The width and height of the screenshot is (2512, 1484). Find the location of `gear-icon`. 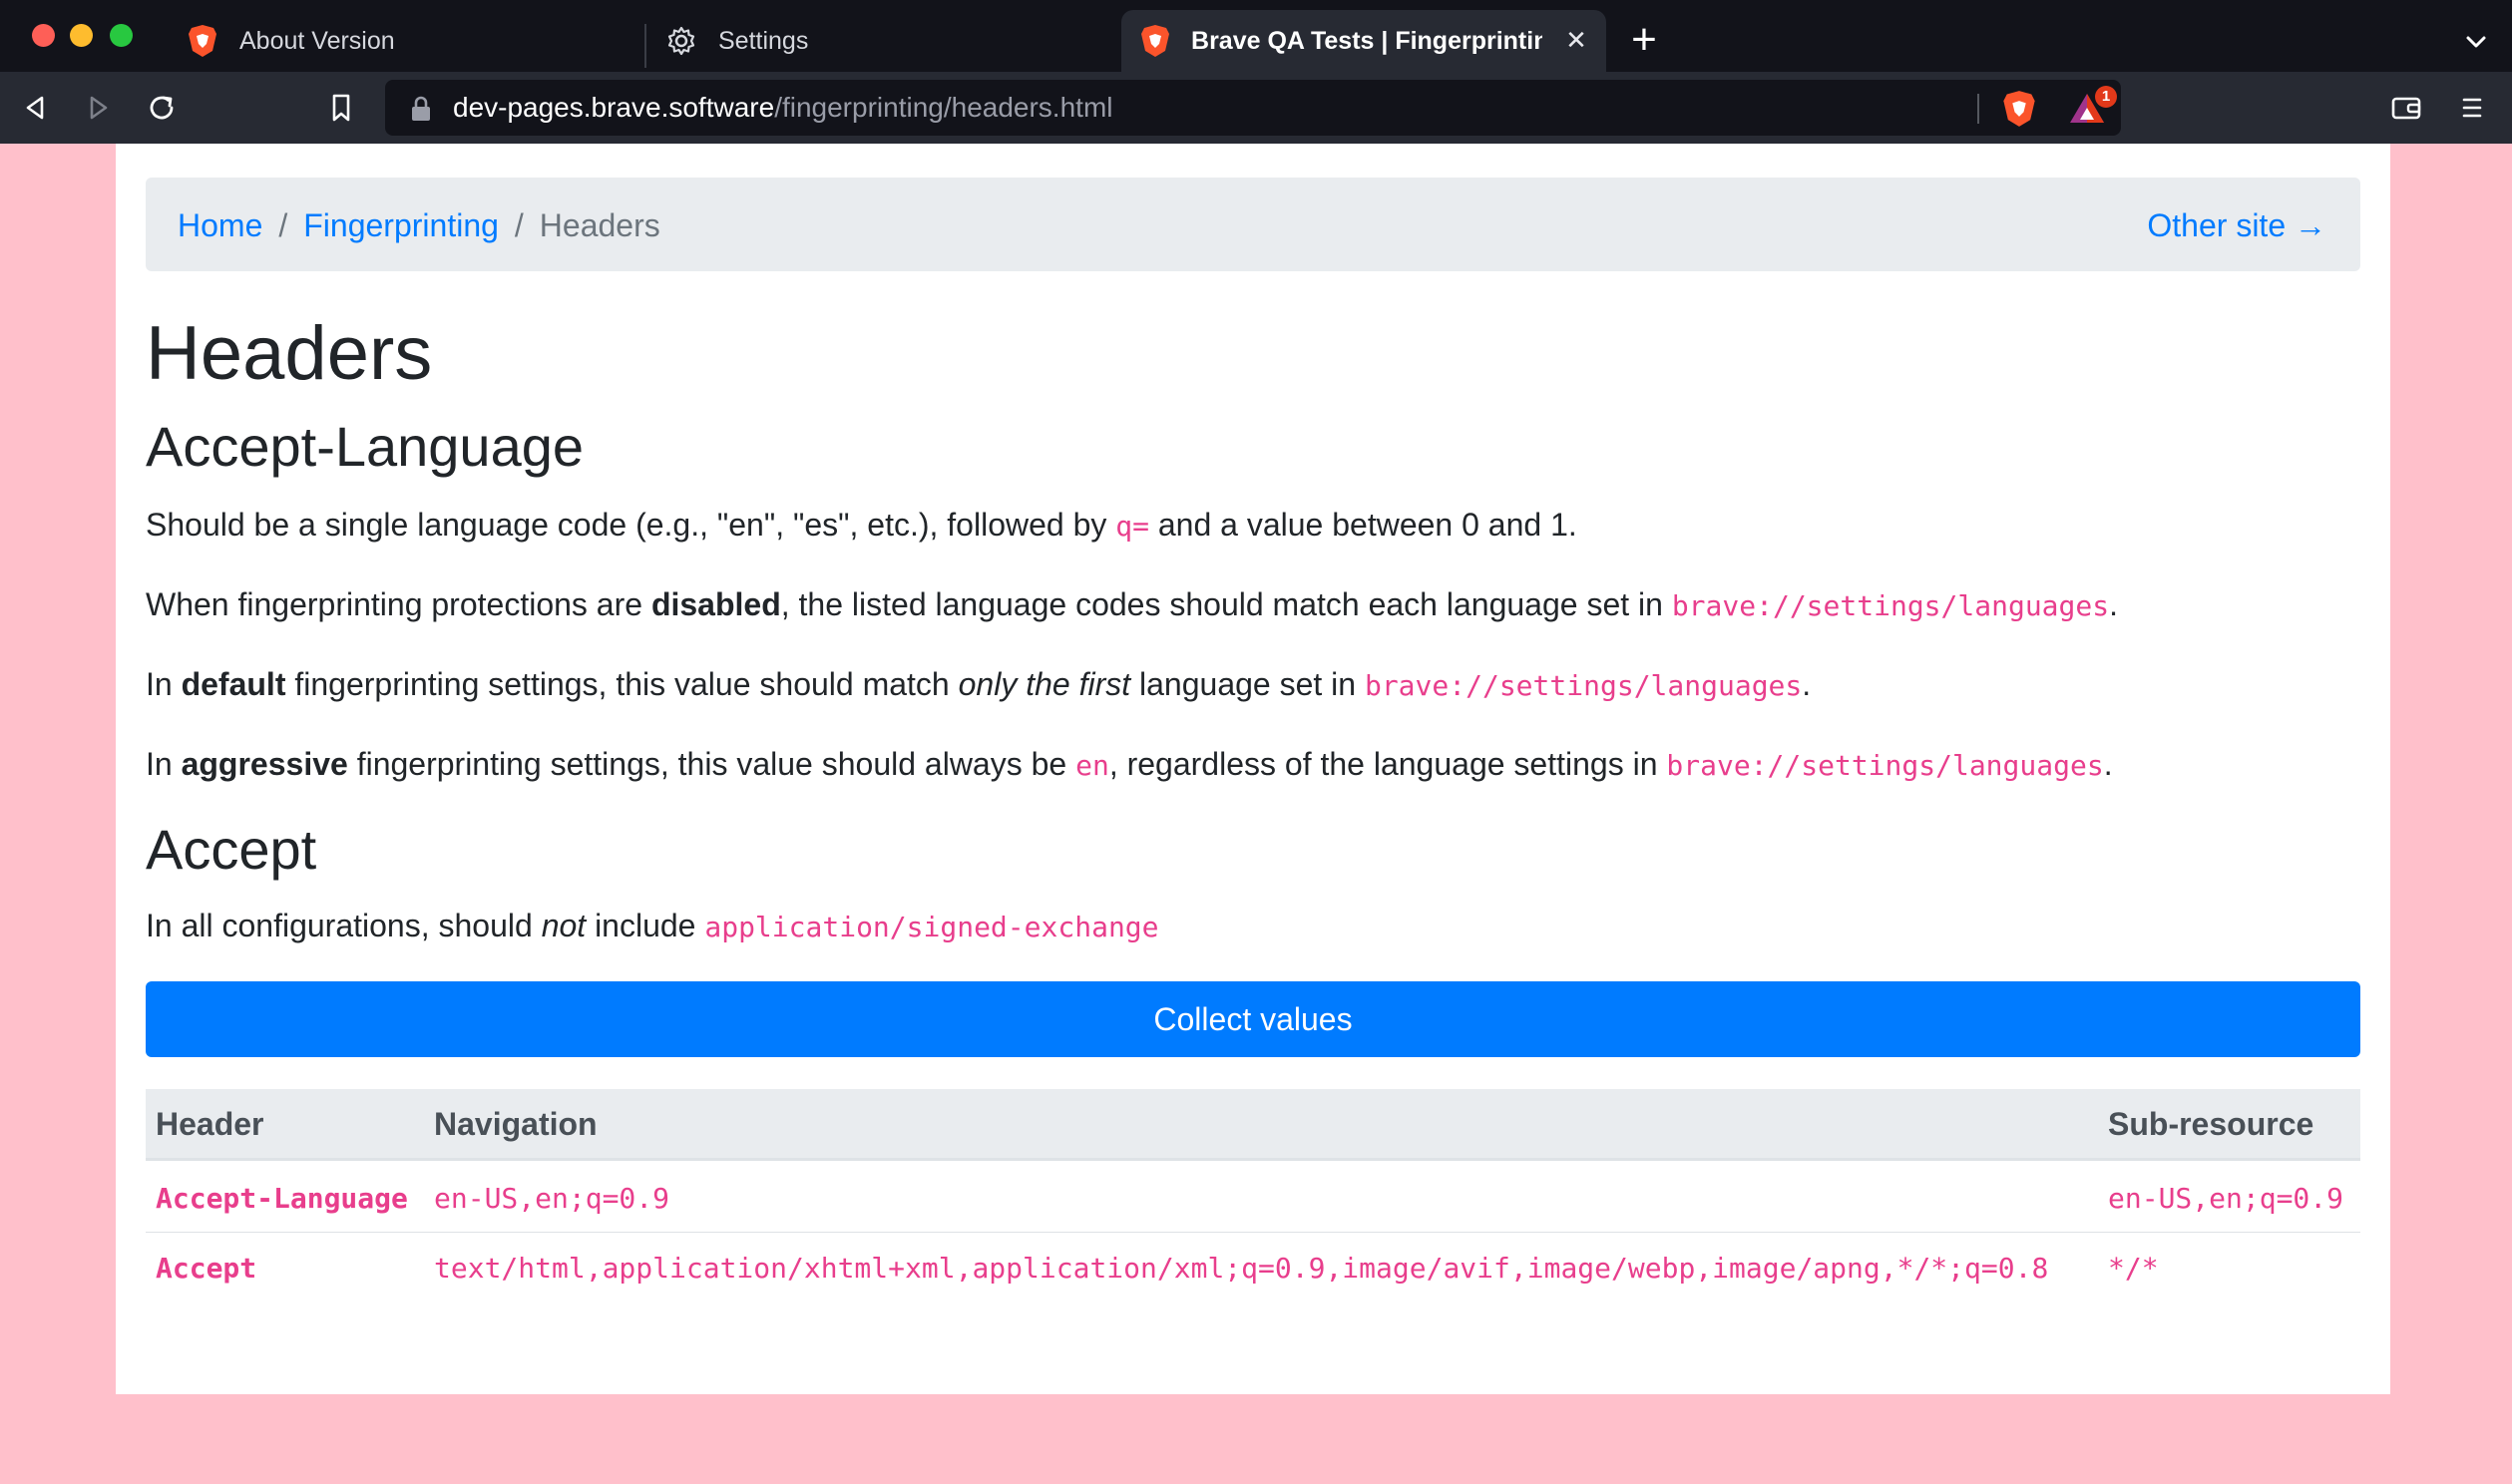

gear-icon is located at coordinates (681, 41).